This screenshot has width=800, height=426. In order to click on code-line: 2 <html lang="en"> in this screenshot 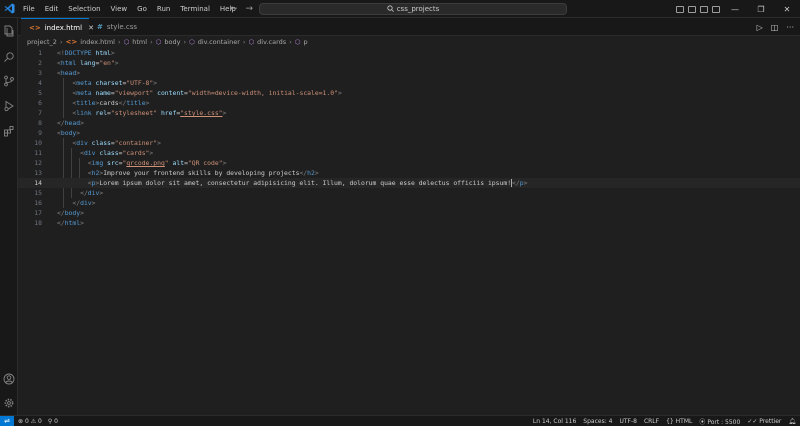, I will do `click(409, 63)`.